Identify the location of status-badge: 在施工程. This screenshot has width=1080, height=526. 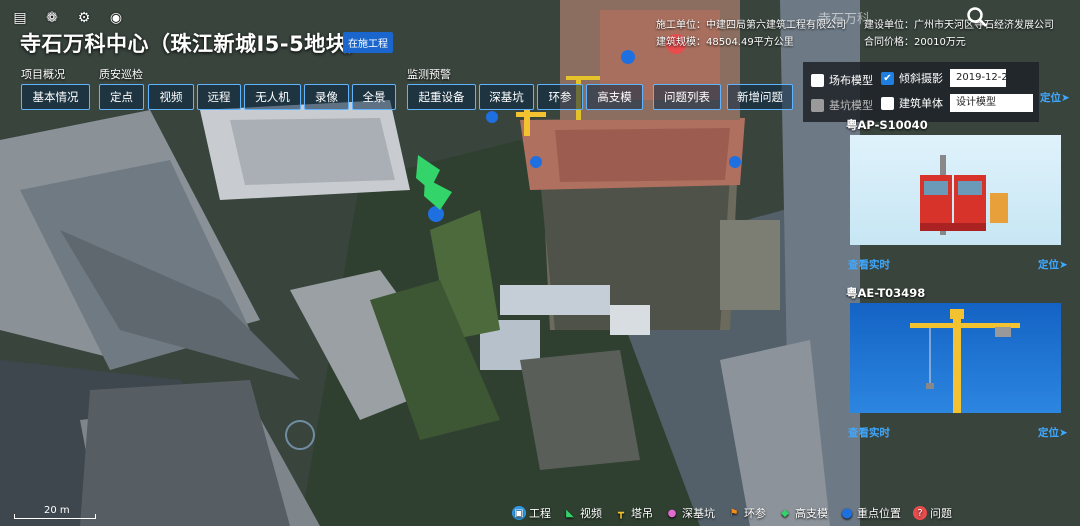
(368, 42).